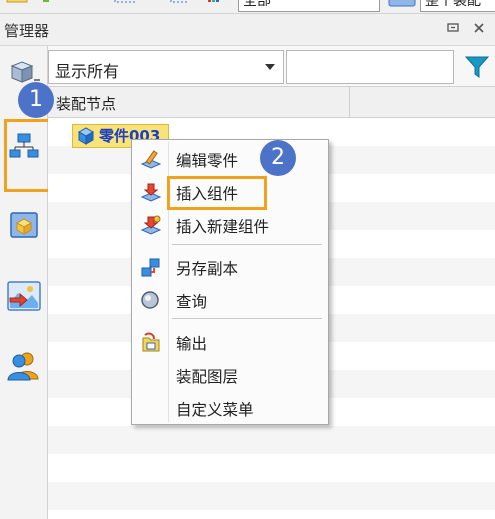 The width and height of the screenshot is (495, 519). What do you see at coordinates (151, 268) in the screenshot?
I see `save-copy-icon` at bounding box center [151, 268].